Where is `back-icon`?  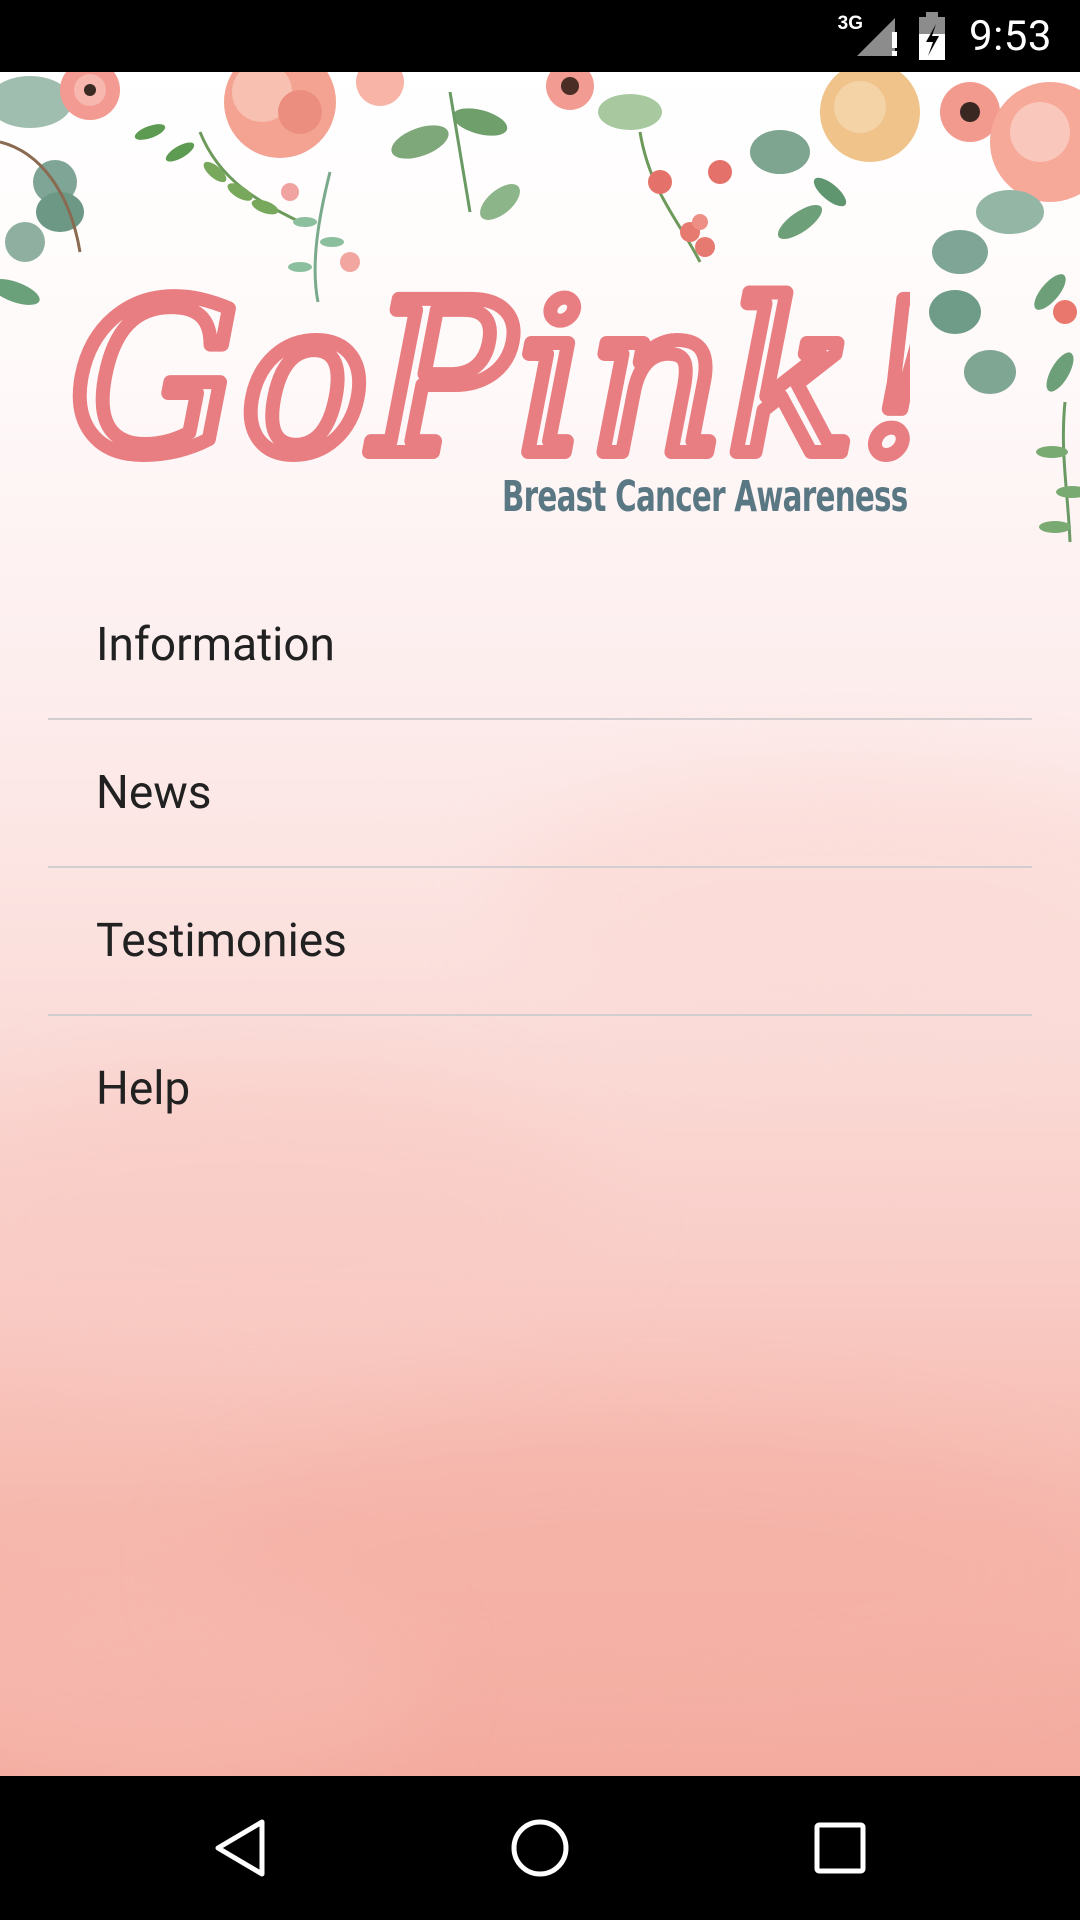
back-icon is located at coordinates (240, 1848).